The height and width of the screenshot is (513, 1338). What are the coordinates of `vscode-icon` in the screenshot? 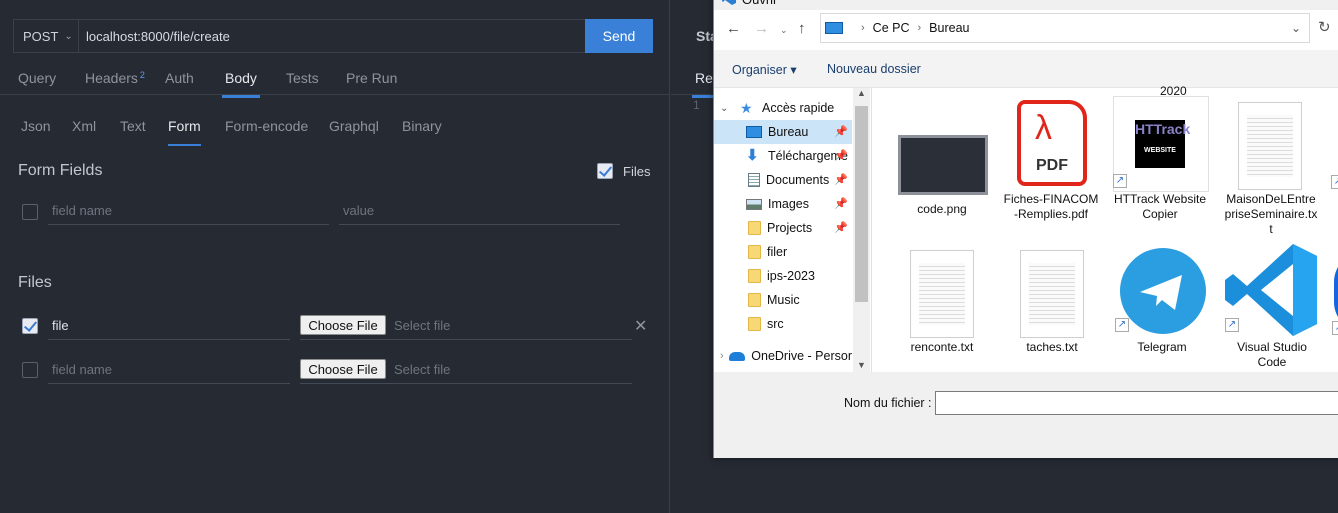 It's located at (729, 2).